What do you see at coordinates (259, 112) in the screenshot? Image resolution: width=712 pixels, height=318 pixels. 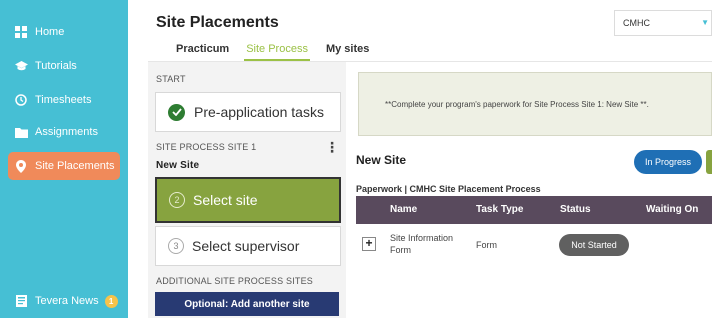 I see `step-label: Pre-application tasks` at bounding box center [259, 112].